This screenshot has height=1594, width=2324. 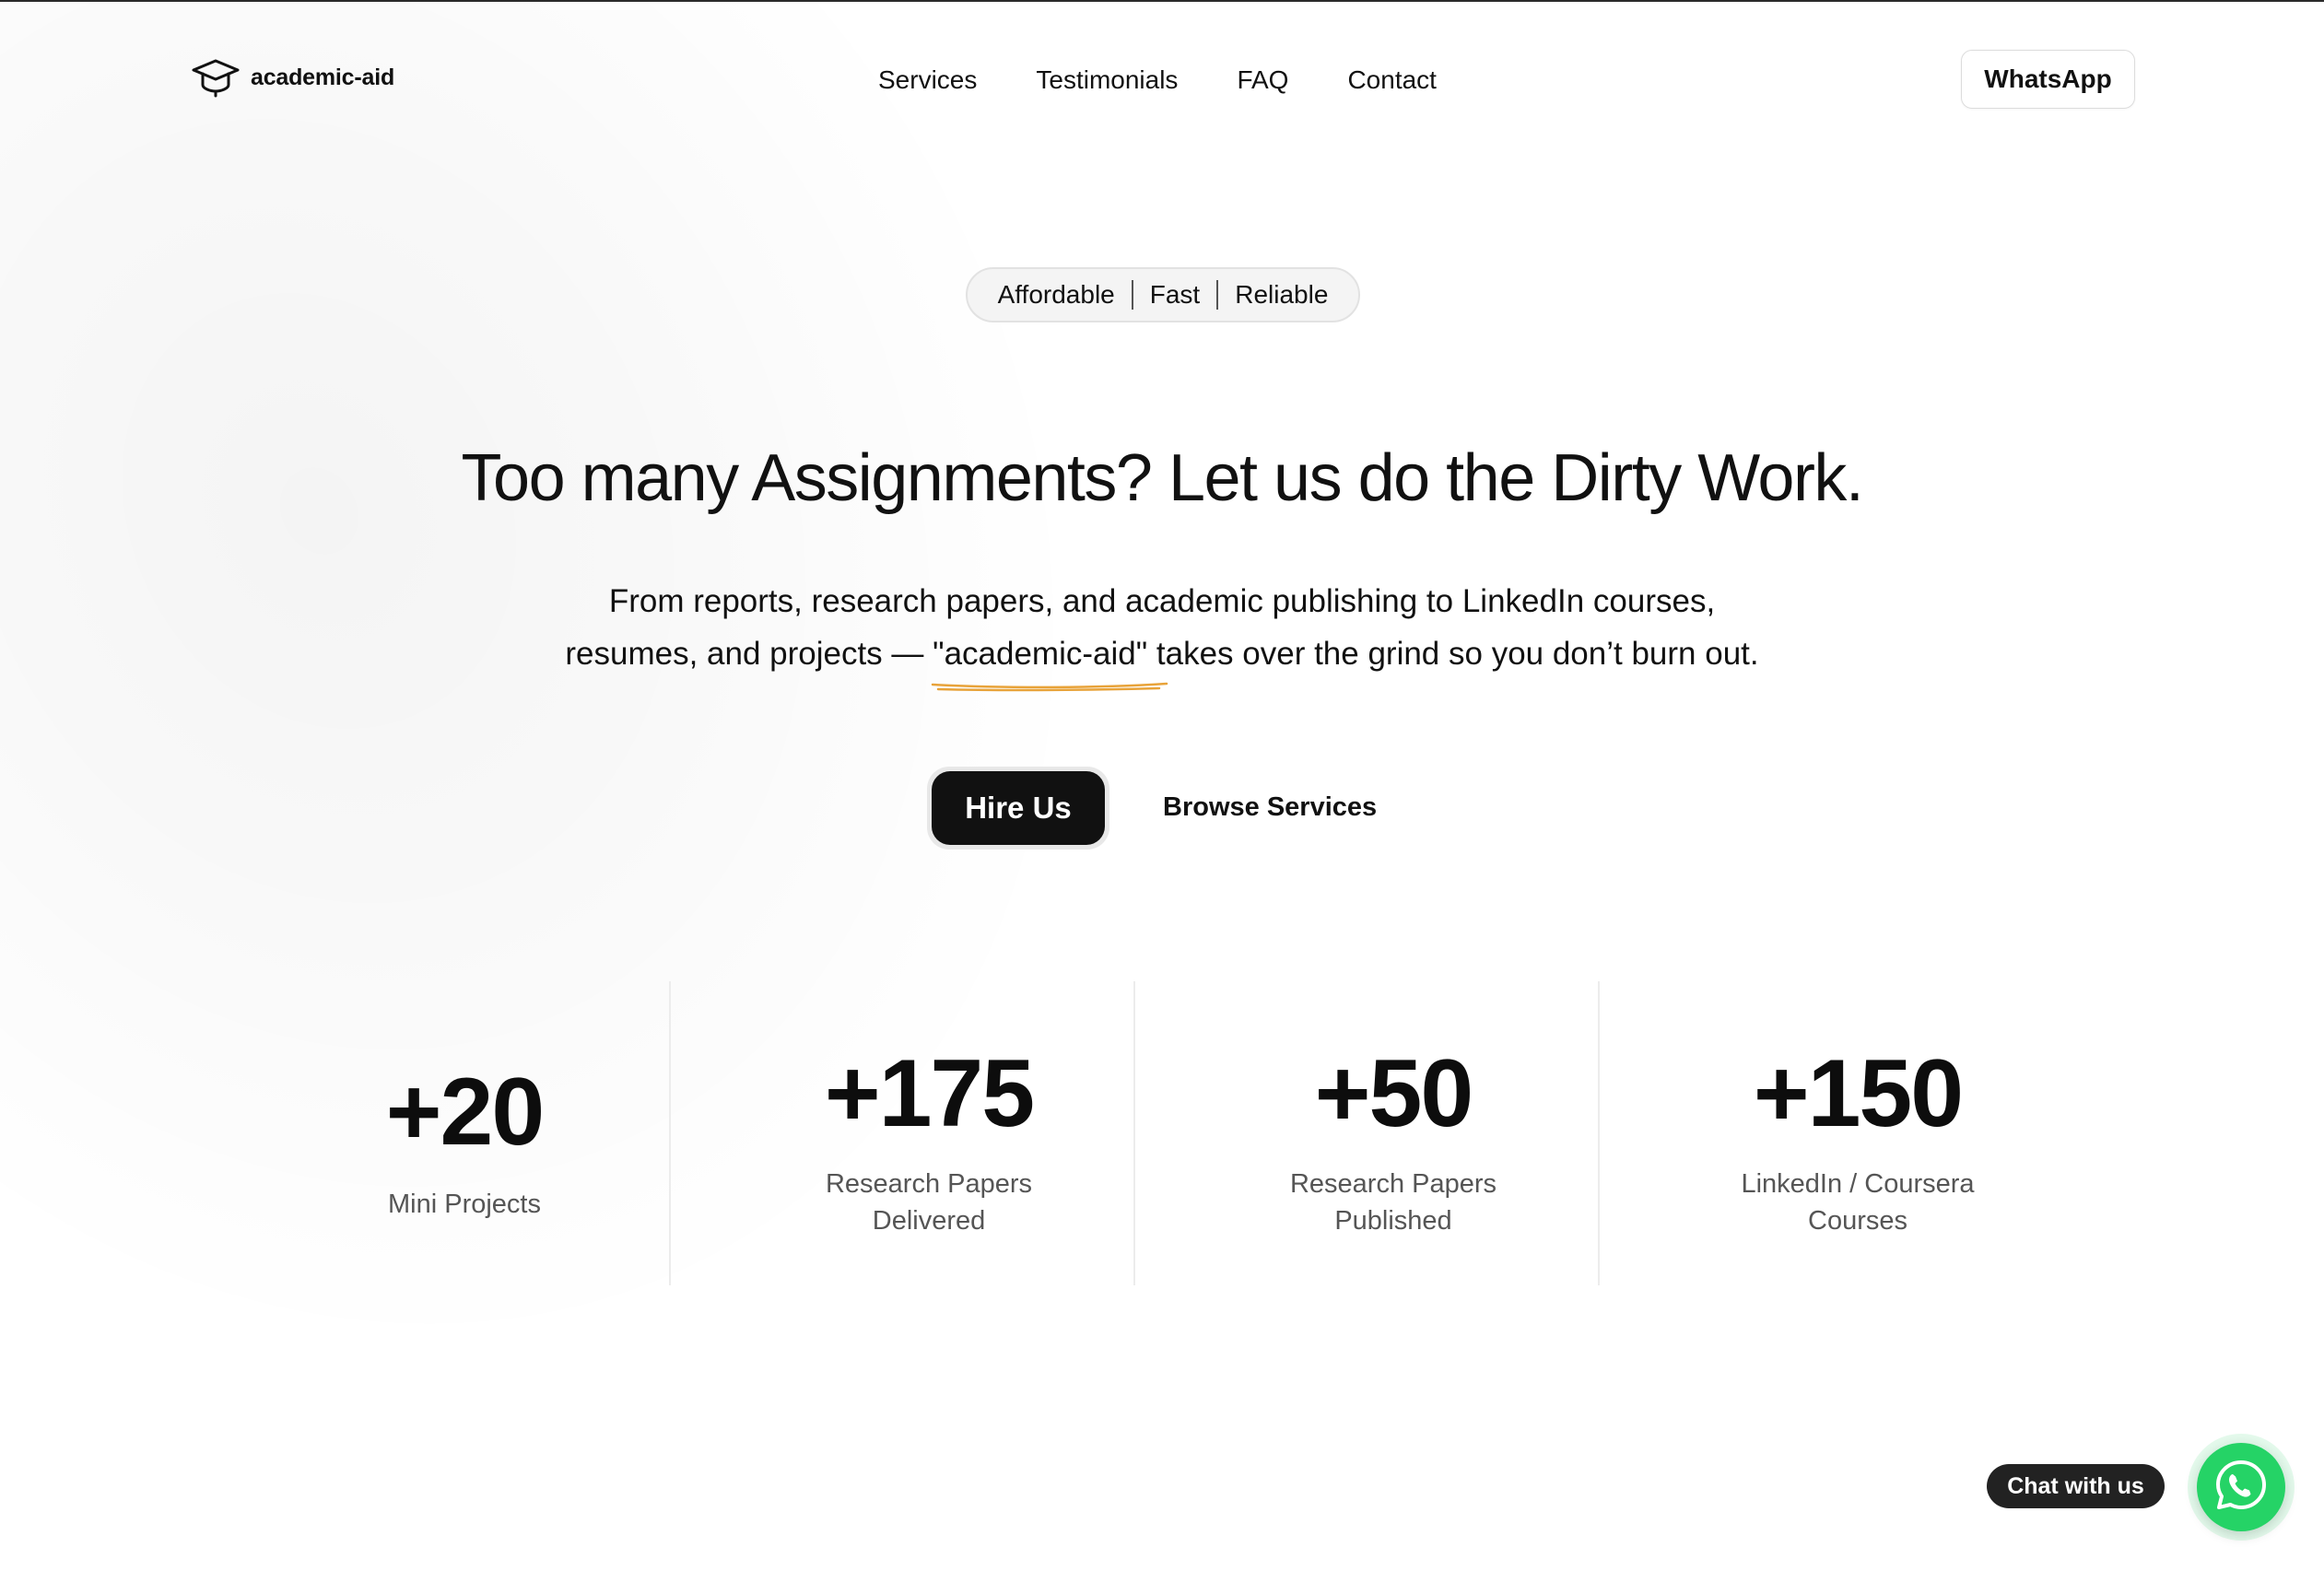 I want to click on main-nav: Services Testimonials FAQ Contact, so click(x=1157, y=80).